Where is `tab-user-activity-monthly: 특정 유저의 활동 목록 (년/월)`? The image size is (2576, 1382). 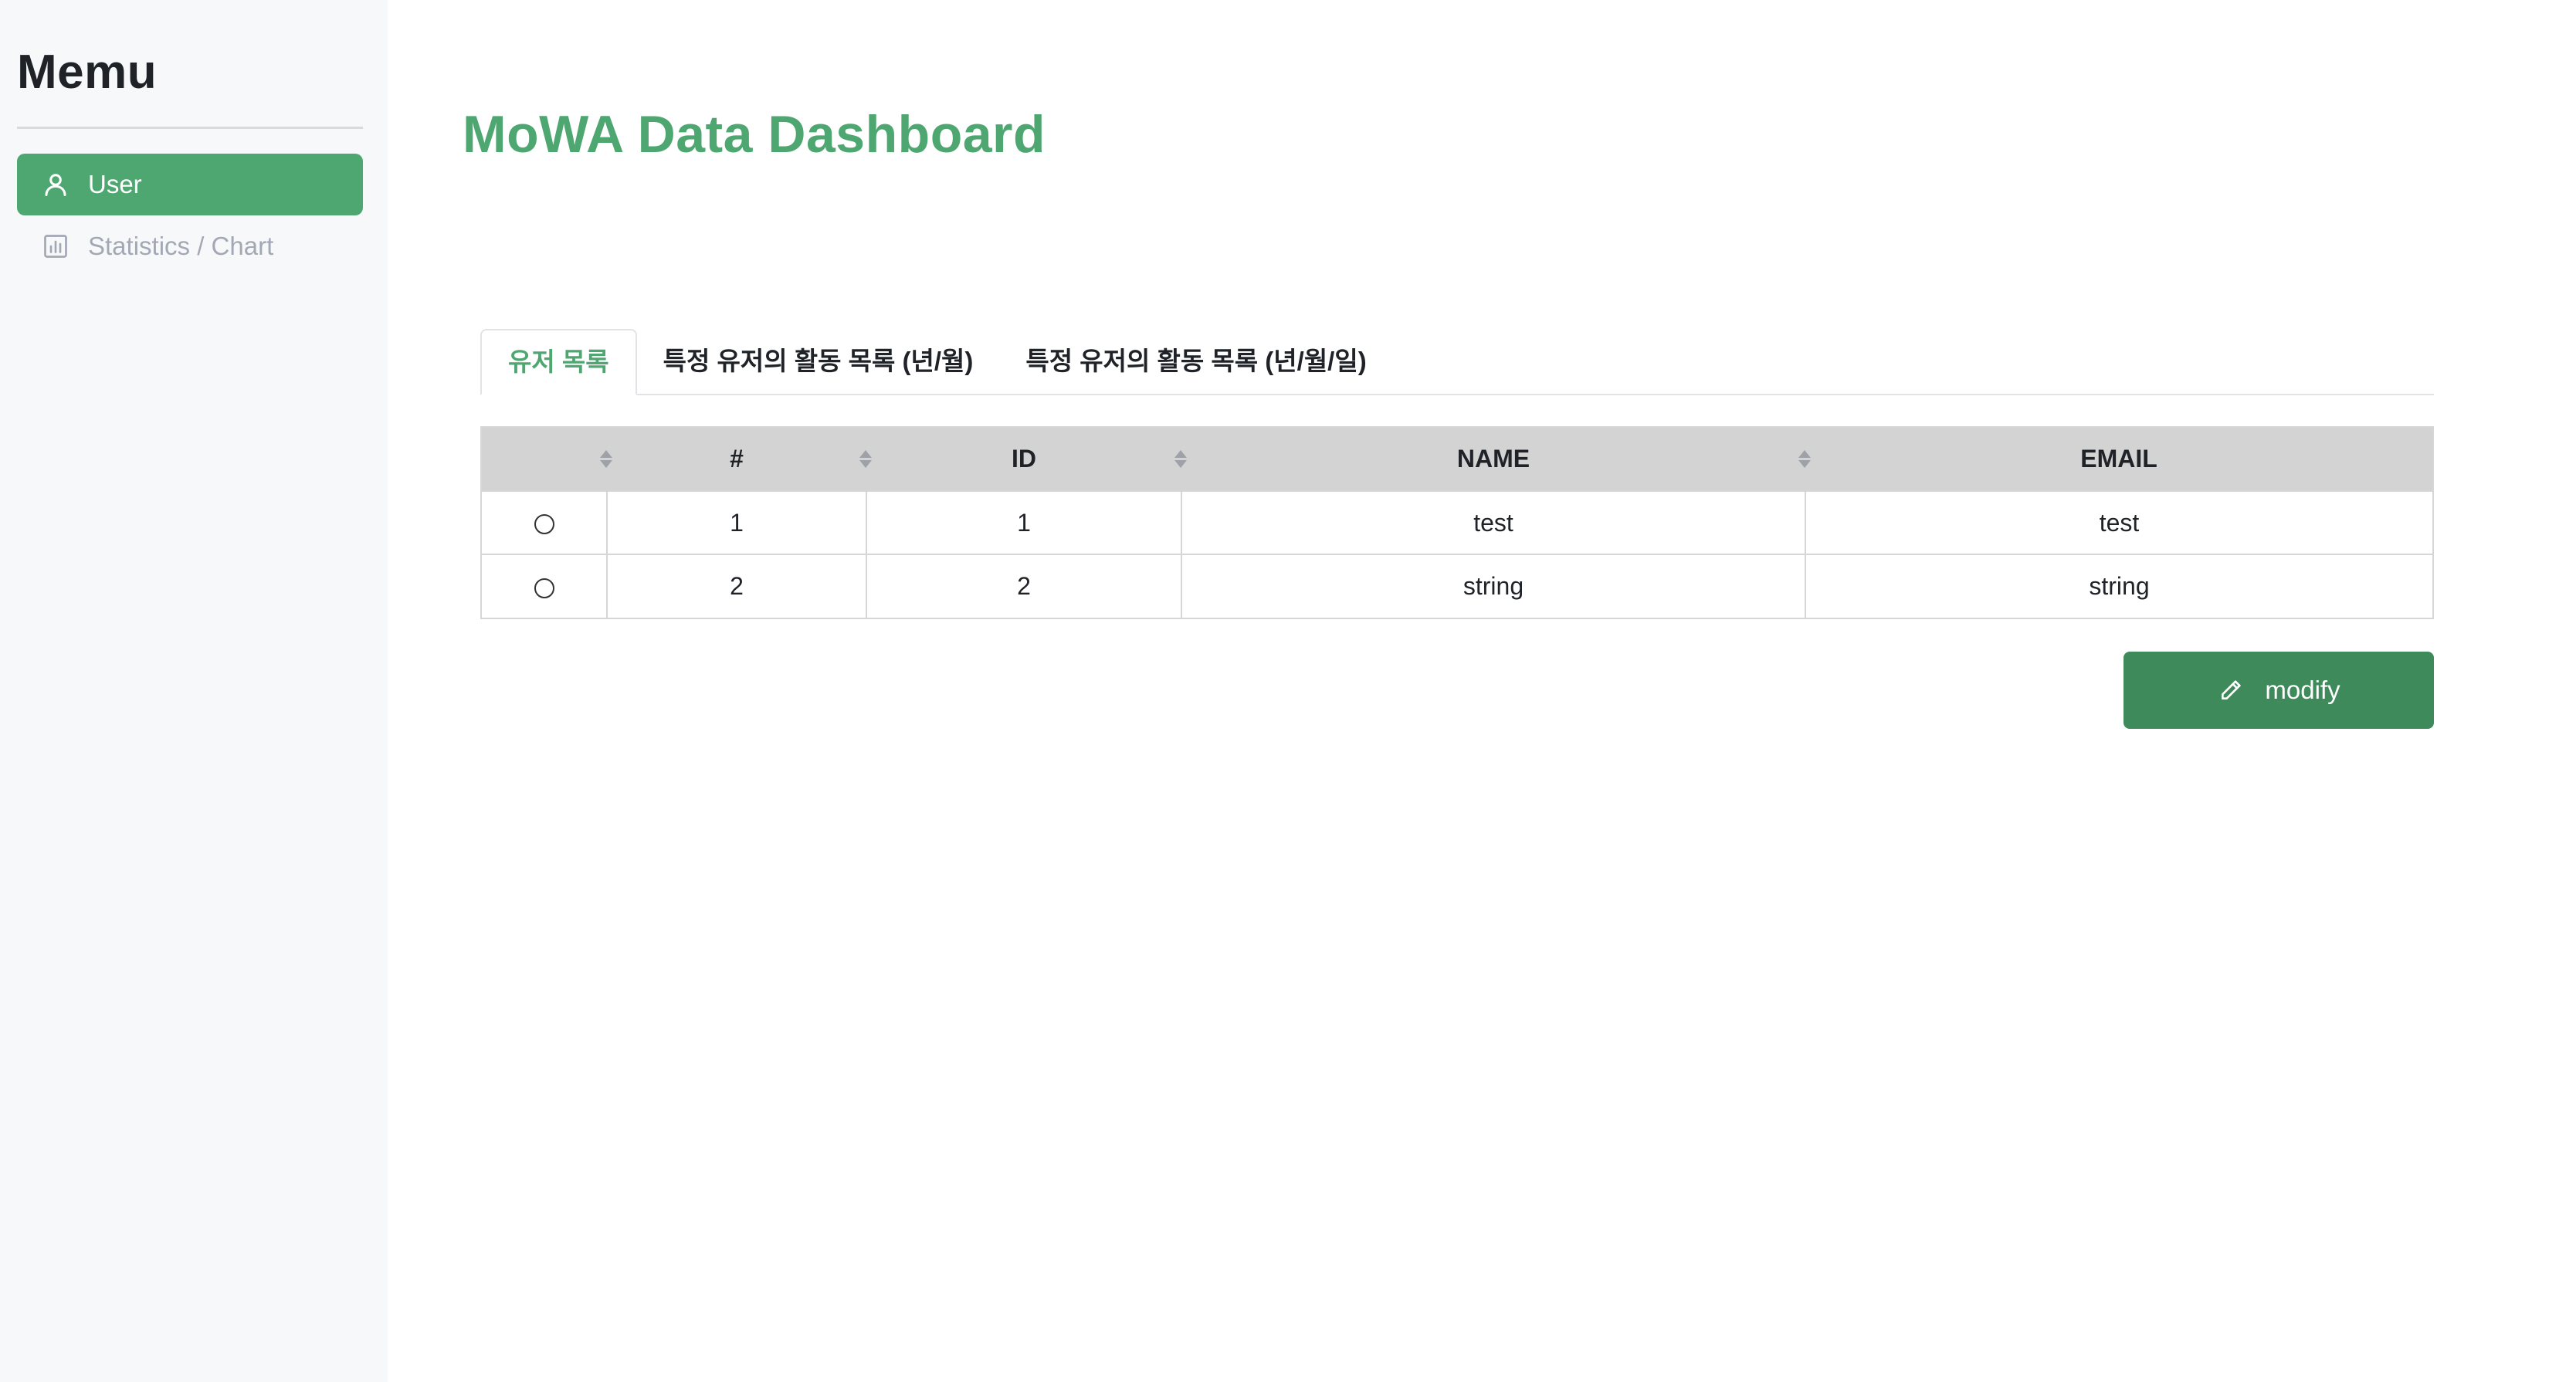
tab-user-activity-monthly: 특정 유저의 활동 목록 (년/월) is located at coordinates (818, 361).